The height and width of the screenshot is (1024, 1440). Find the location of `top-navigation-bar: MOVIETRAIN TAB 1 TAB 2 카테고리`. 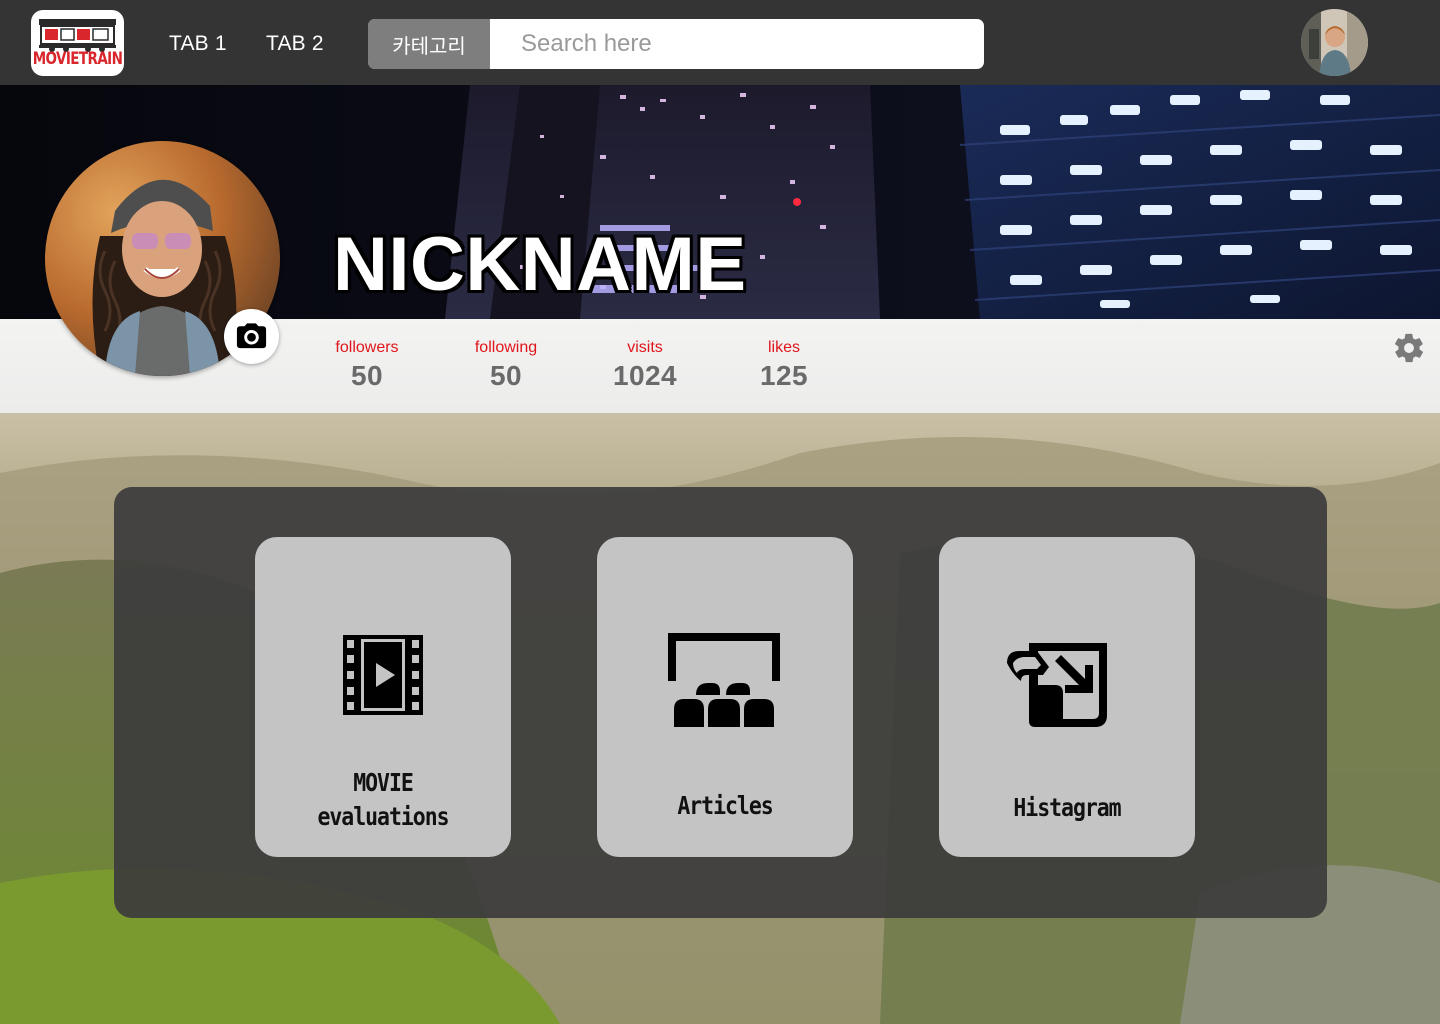

top-navigation-bar: MOVIETRAIN TAB 1 TAB 2 카테고리 is located at coordinates (720, 42).